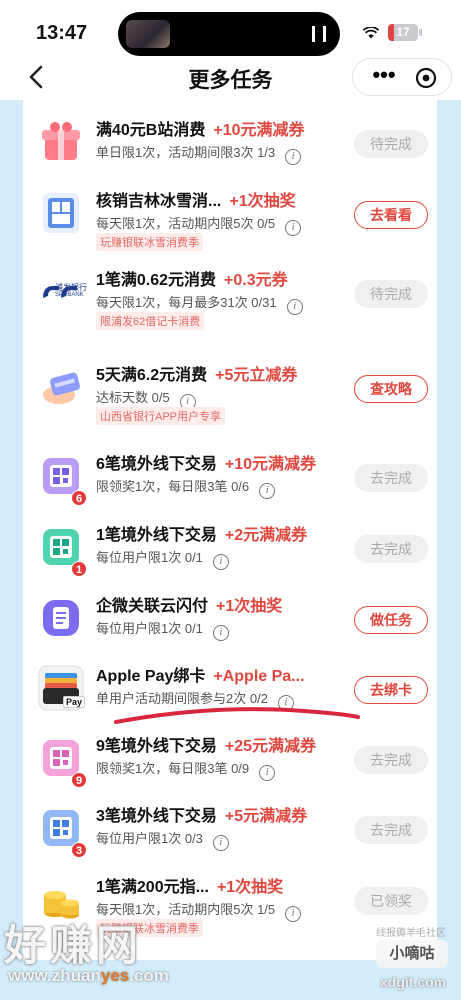 This screenshot has height=1000, width=461. I want to click on more-button: •••, so click(384, 77).